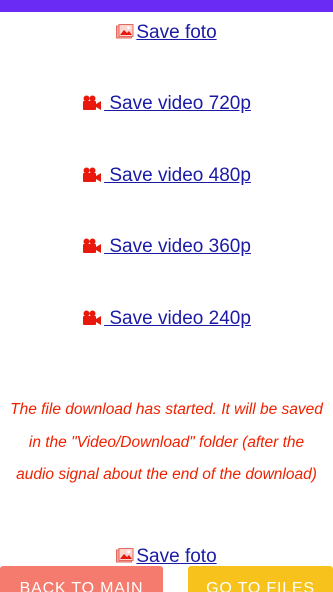  What do you see at coordinates (166, 6) in the screenshot?
I see `status-bar` at bounding box center [166, 6].